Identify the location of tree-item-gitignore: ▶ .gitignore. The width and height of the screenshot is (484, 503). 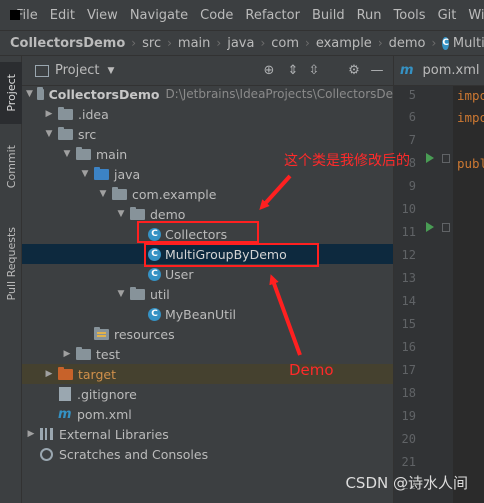
(207, 394).